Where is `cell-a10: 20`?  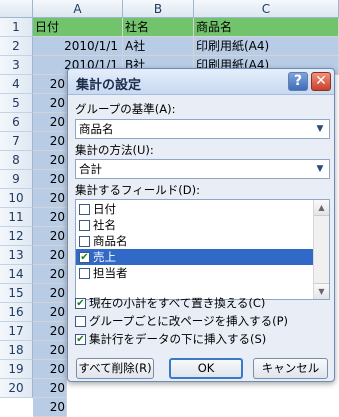 cell-a10: 20 is located at coordinates (50, 198).